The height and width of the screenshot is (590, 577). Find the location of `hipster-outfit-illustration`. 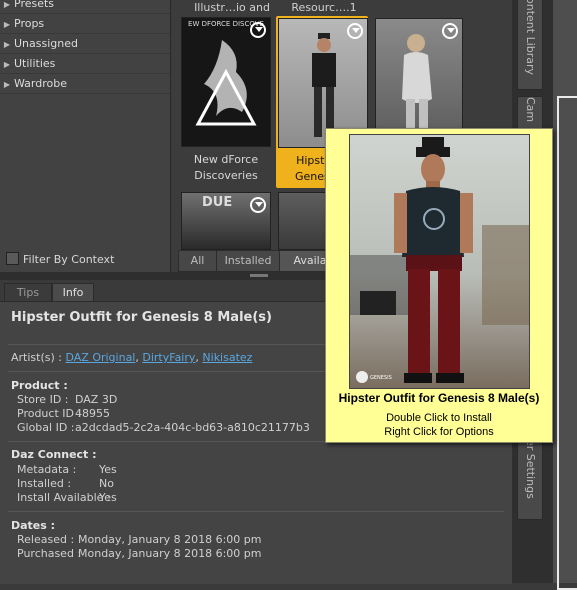

hipster-outfit-illustration is located at coordinates (439, 260).